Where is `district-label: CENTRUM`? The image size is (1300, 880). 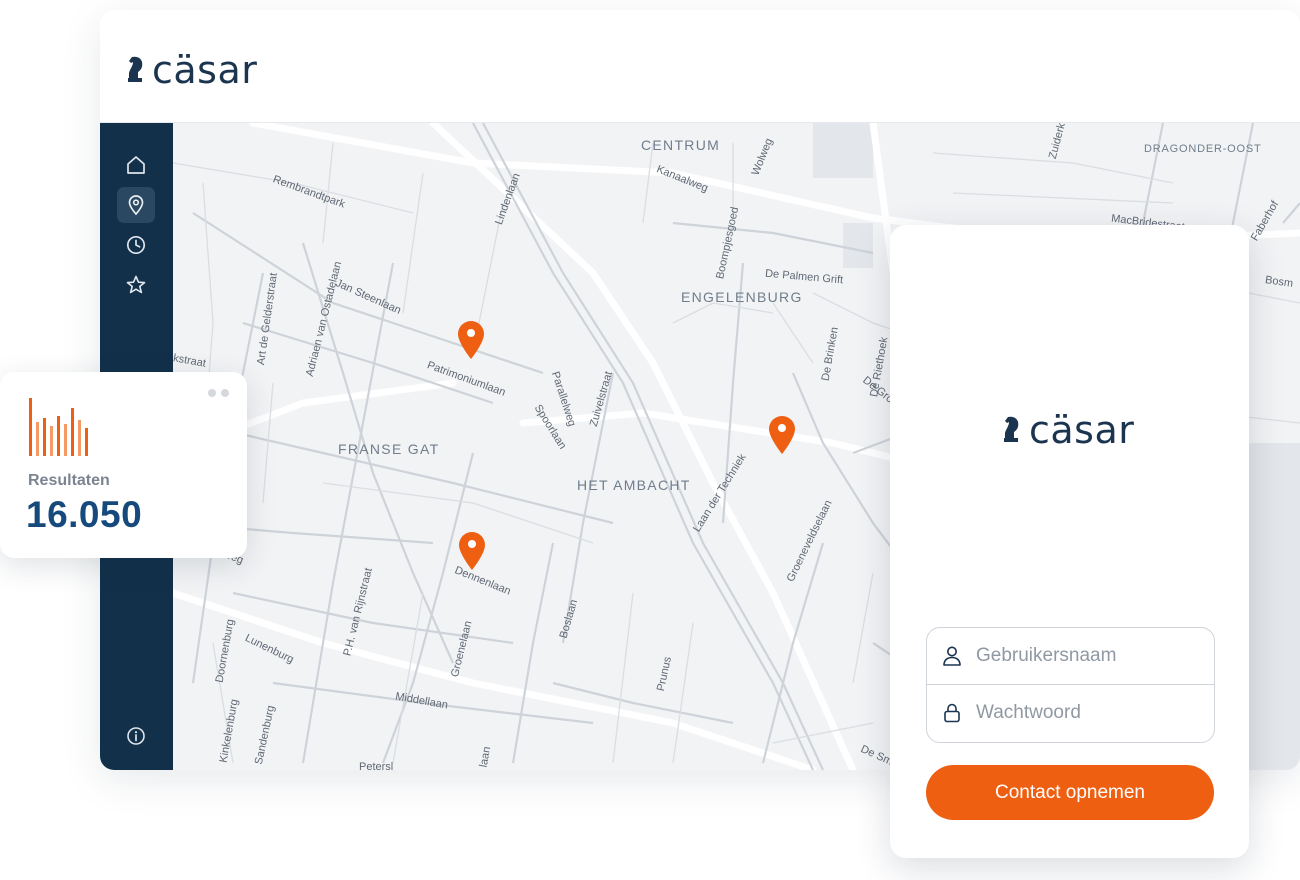
district-label: CENTRUM is located at coordinates (681, 145).